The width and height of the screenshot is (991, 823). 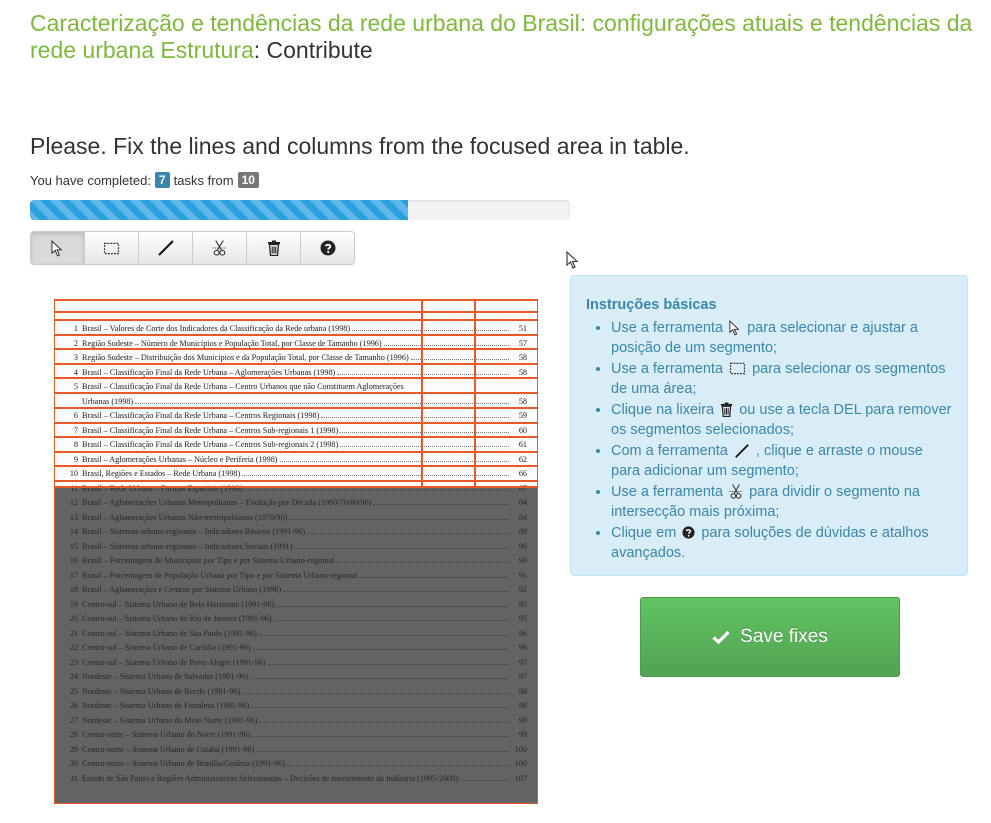 I want to click on row-page-number: 107, so click(x=520, y=778).